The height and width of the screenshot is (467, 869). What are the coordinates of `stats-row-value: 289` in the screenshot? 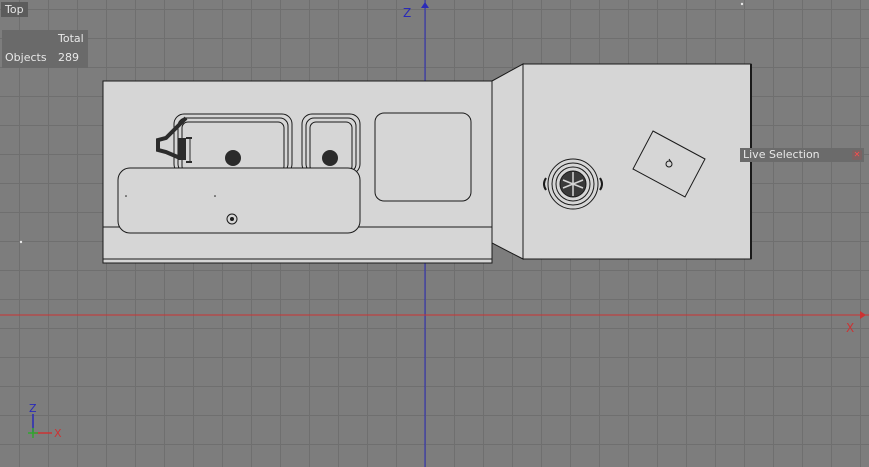 It's located at (68, 57).